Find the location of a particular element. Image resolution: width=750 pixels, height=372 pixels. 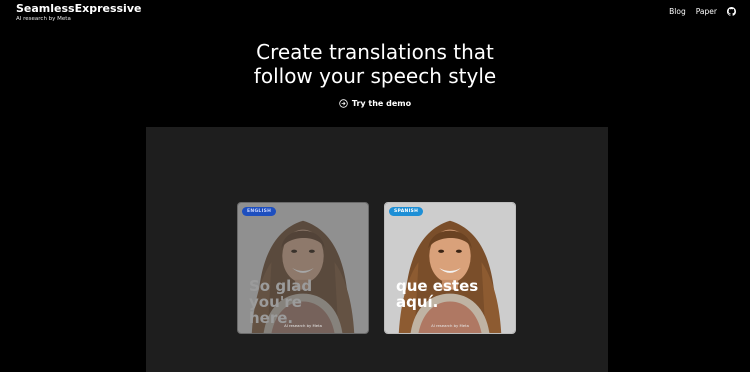

headline-line-1: Create translations that is located at coordinates (375, 52).